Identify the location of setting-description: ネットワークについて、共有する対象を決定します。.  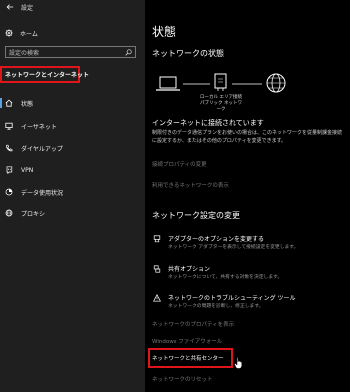
(225, 277).